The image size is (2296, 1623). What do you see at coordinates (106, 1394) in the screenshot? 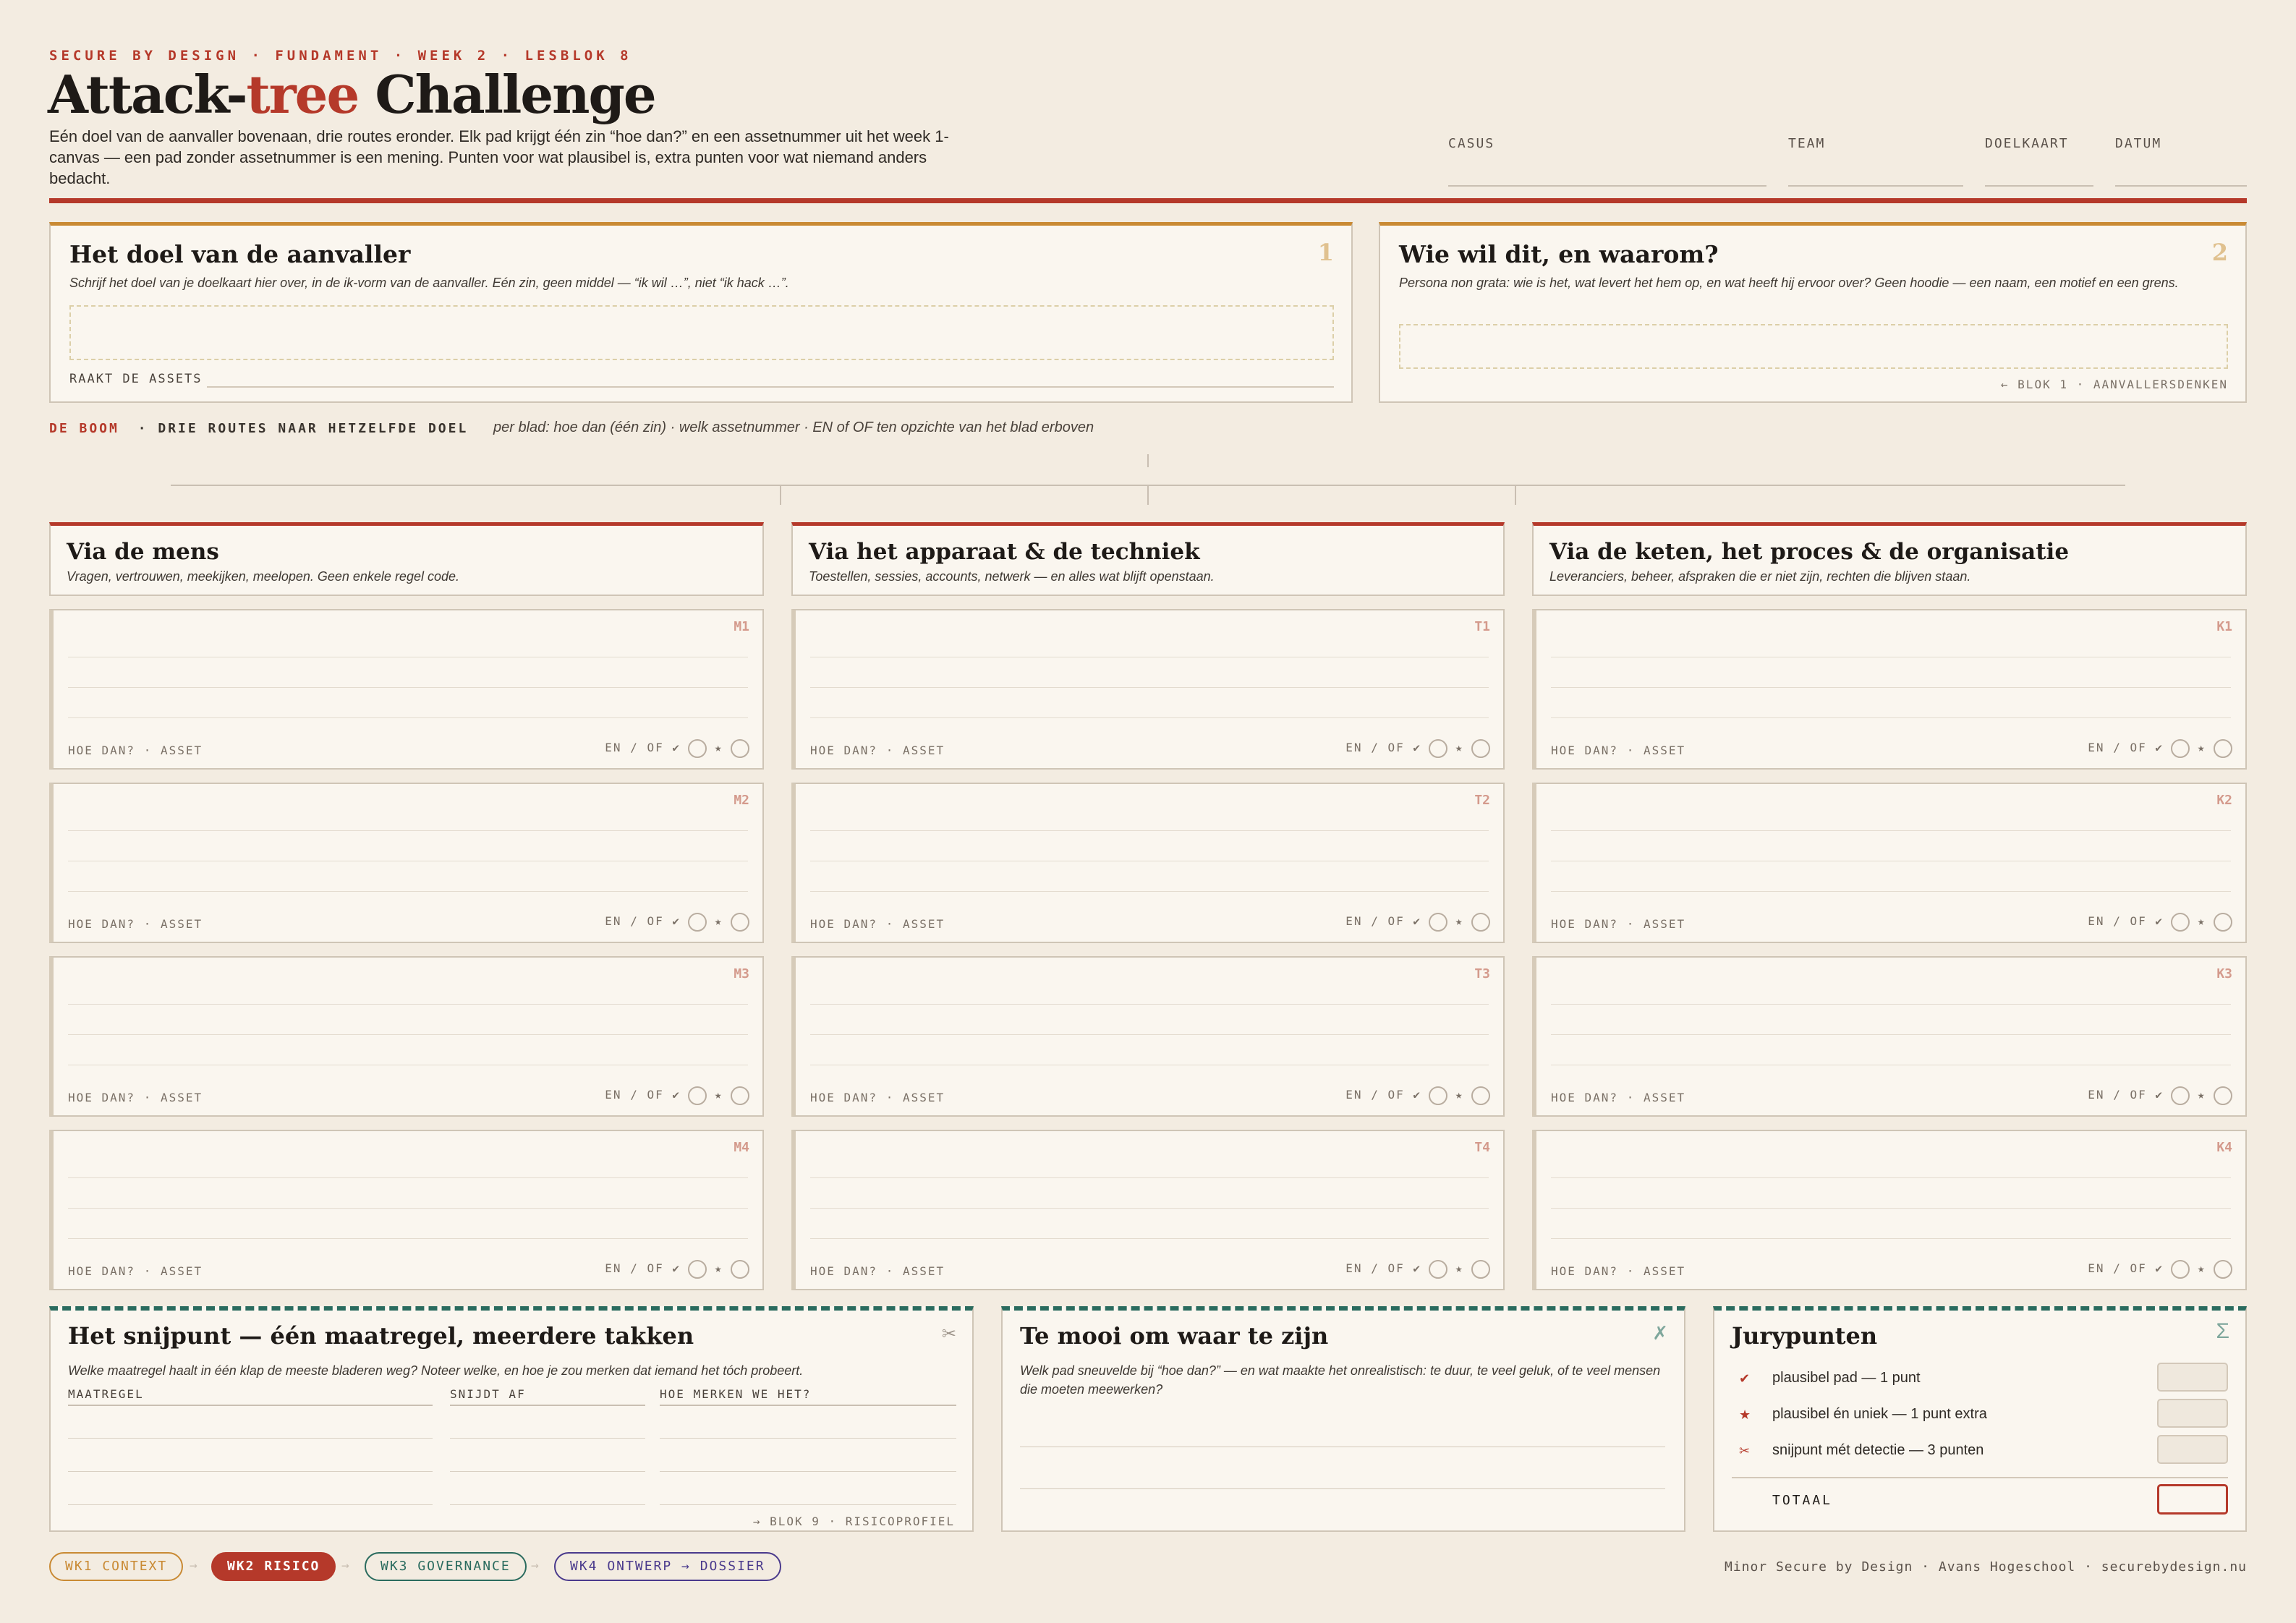
I see `col-maatregel-label: MAATREGEL` at bounding box center [106, 1394].